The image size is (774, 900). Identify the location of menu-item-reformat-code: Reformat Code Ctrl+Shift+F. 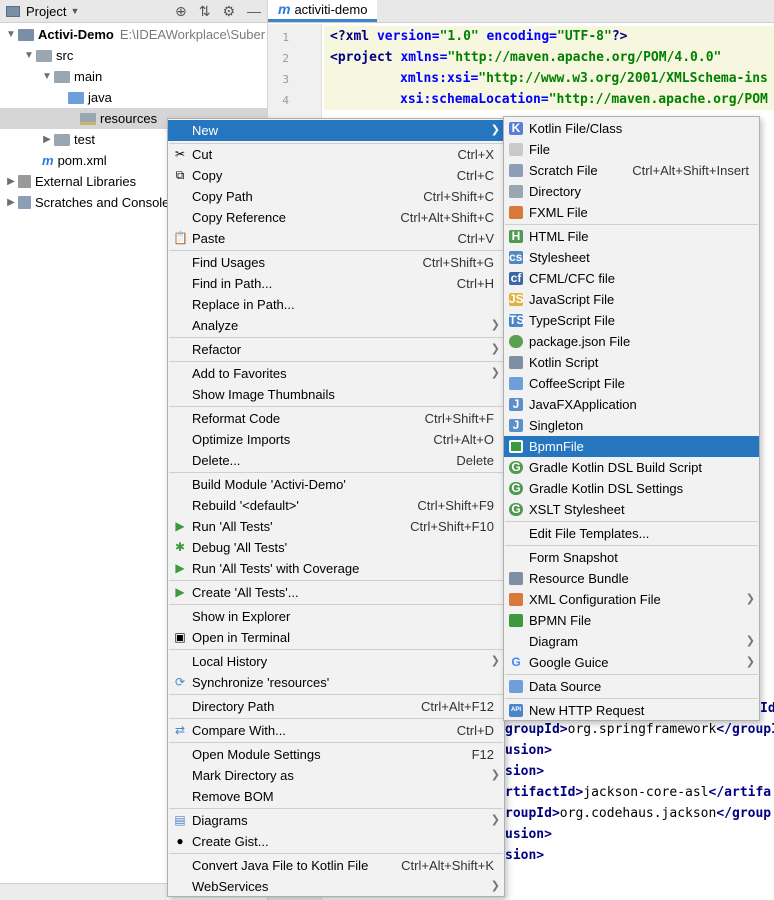
(336, 418).